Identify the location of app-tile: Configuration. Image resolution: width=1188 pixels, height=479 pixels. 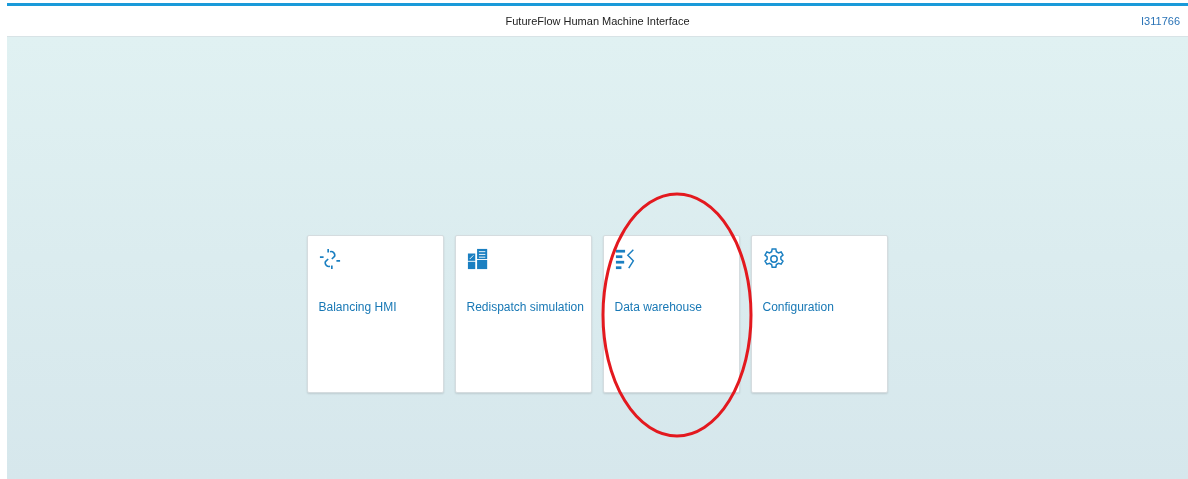
(819, 314).